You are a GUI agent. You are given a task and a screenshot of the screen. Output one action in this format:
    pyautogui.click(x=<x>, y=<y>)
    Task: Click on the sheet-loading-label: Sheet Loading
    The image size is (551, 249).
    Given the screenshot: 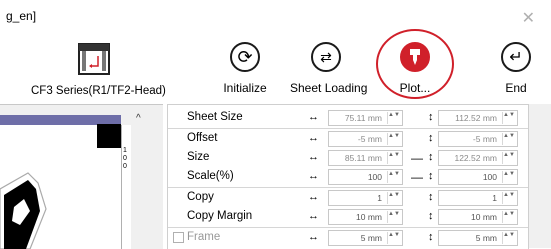 What is the action you would take?
    pyautogui.click(x=329, y=88)
    